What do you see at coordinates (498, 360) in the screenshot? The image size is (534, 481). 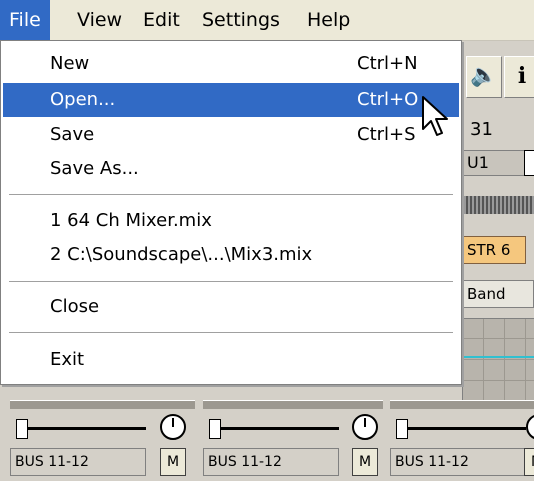 I see `eq-graph` at bounding box center [498, 360].